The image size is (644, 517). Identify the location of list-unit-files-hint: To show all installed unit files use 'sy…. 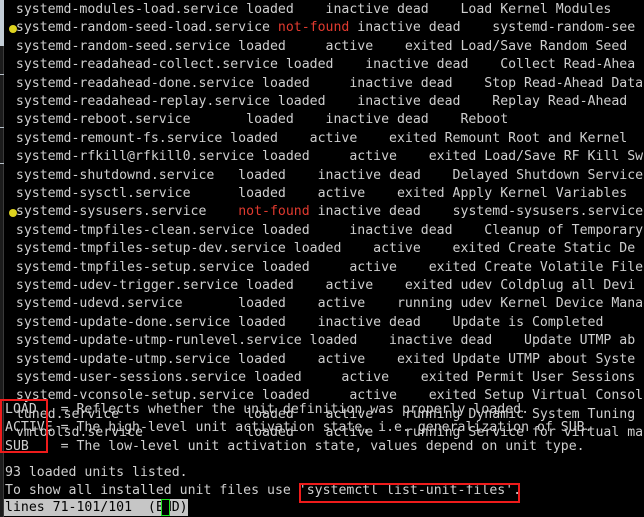
(263, 491).